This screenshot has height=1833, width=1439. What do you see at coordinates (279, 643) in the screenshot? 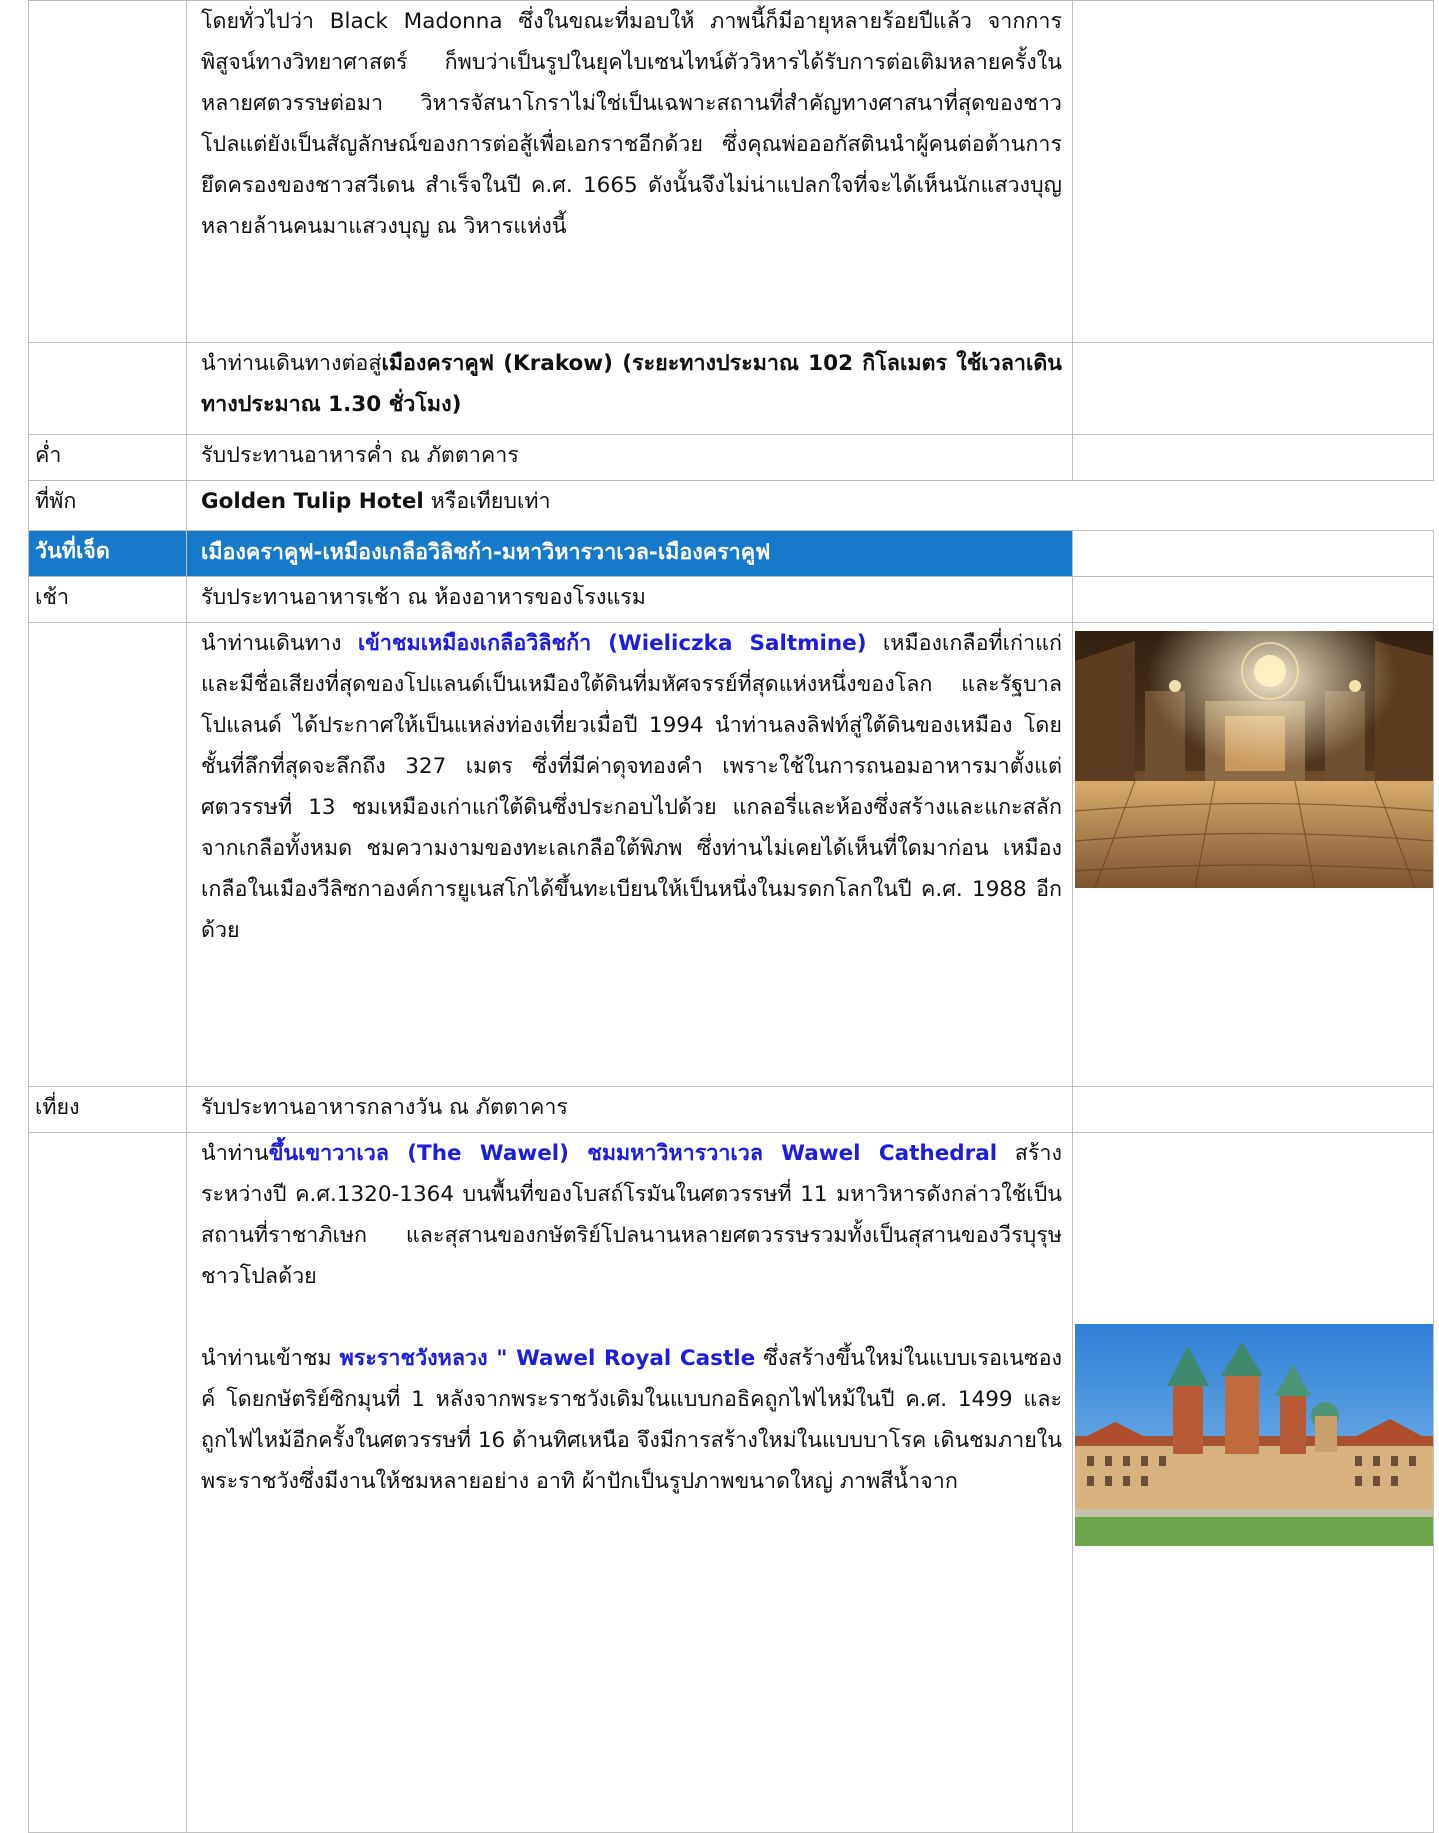
I see `saltmine-prefix: นำท่านเดินทาง` at bounding box center [279, 643].